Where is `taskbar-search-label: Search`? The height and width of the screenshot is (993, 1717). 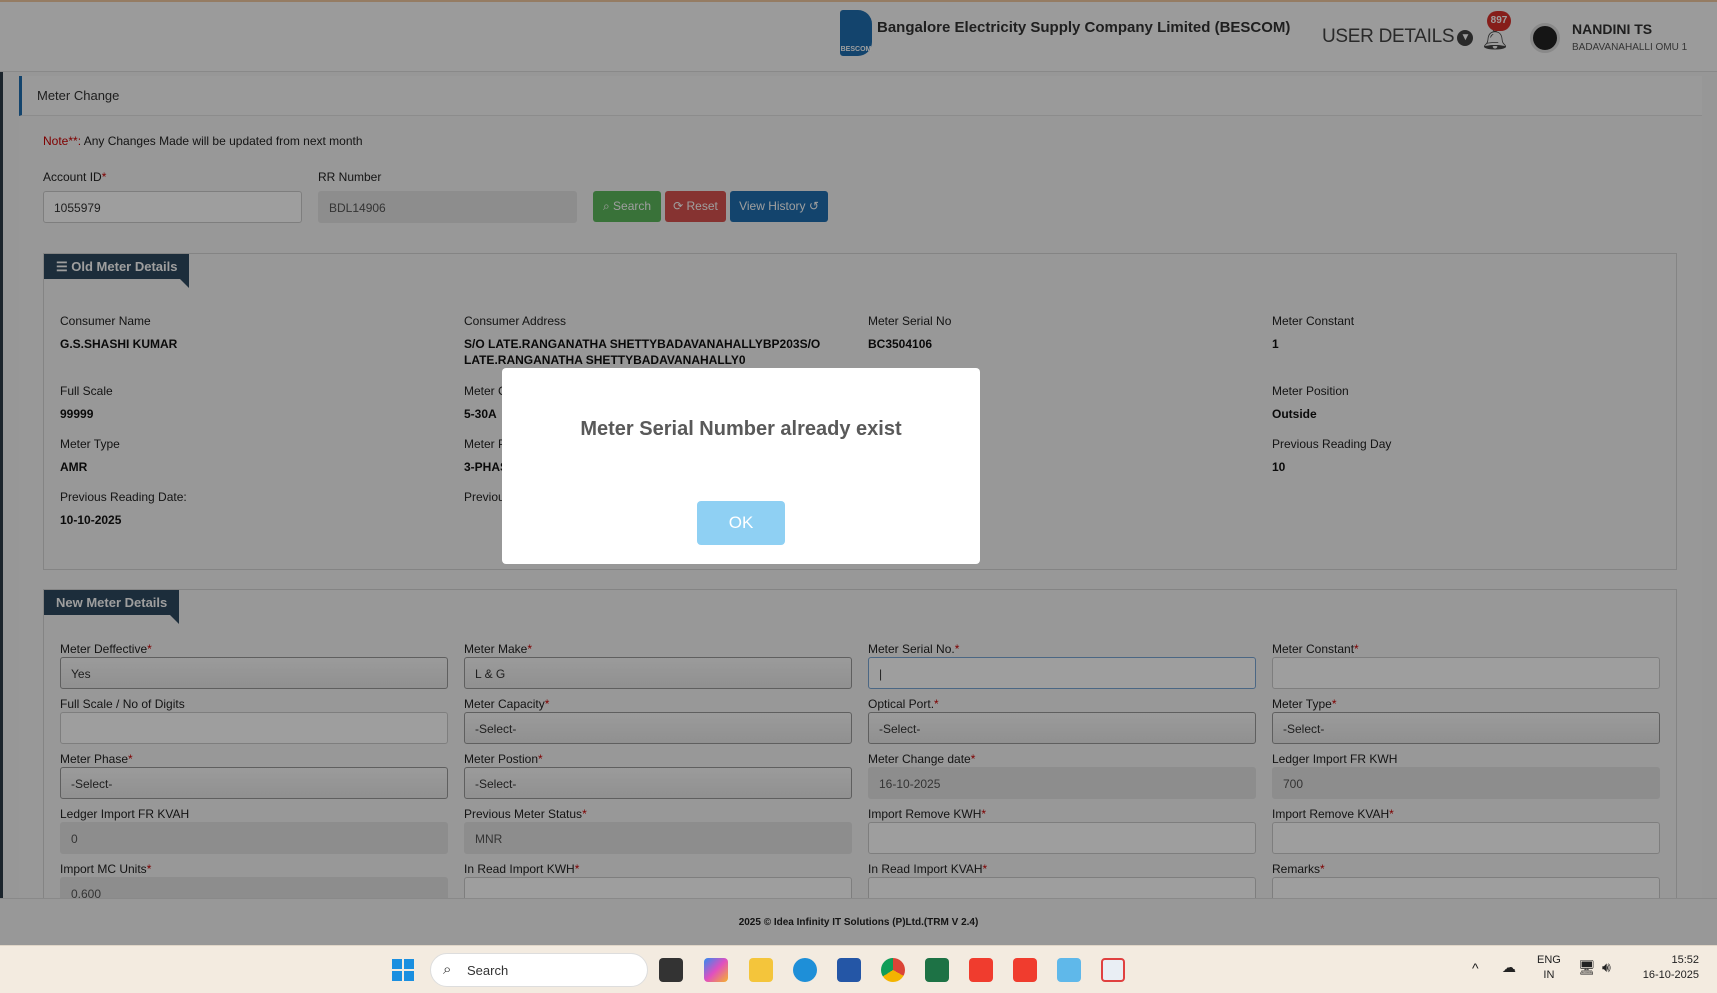 taskbar-search-label: Search is located at coordinates (488, 970).